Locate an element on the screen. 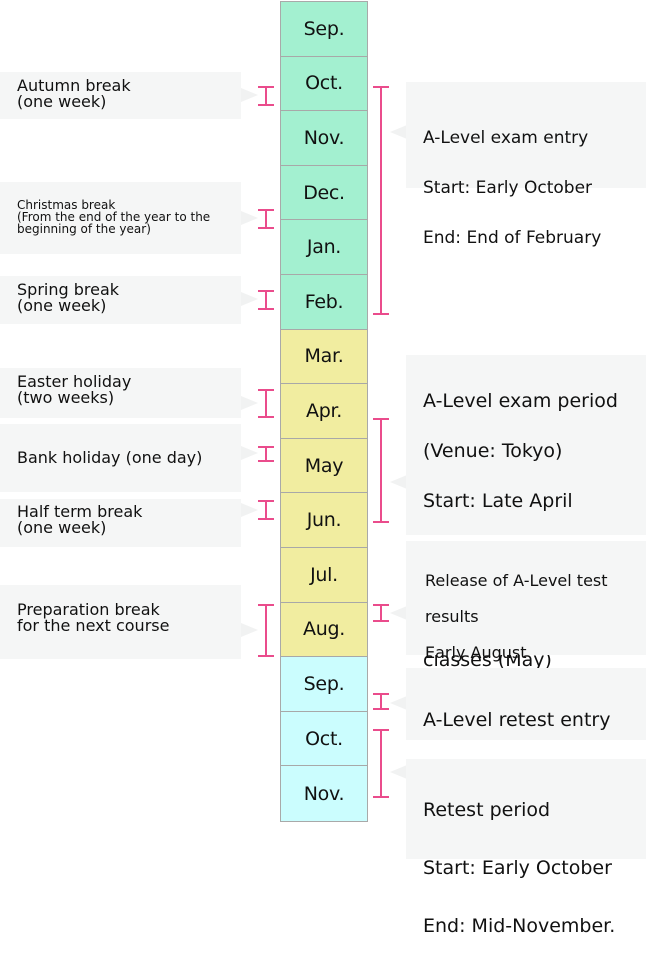  callout-half-term-break: Half term break (one week) is located at coordinates (120, 523).